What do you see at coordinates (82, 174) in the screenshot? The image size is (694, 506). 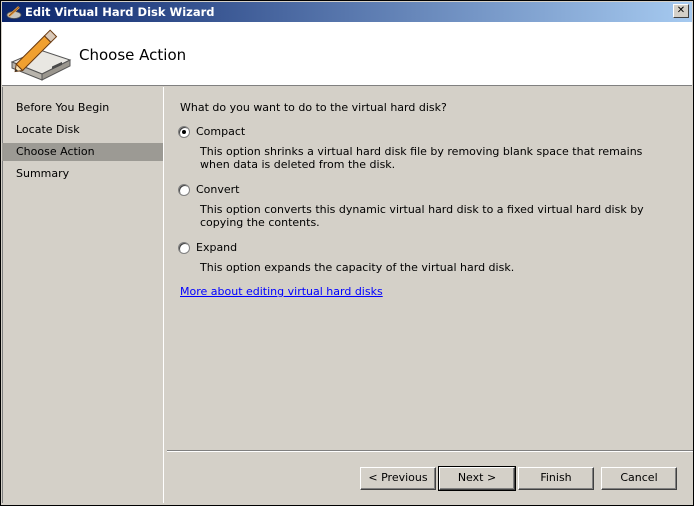 I see `nav-item-summary: Summary` at bounding box center [82, 174].